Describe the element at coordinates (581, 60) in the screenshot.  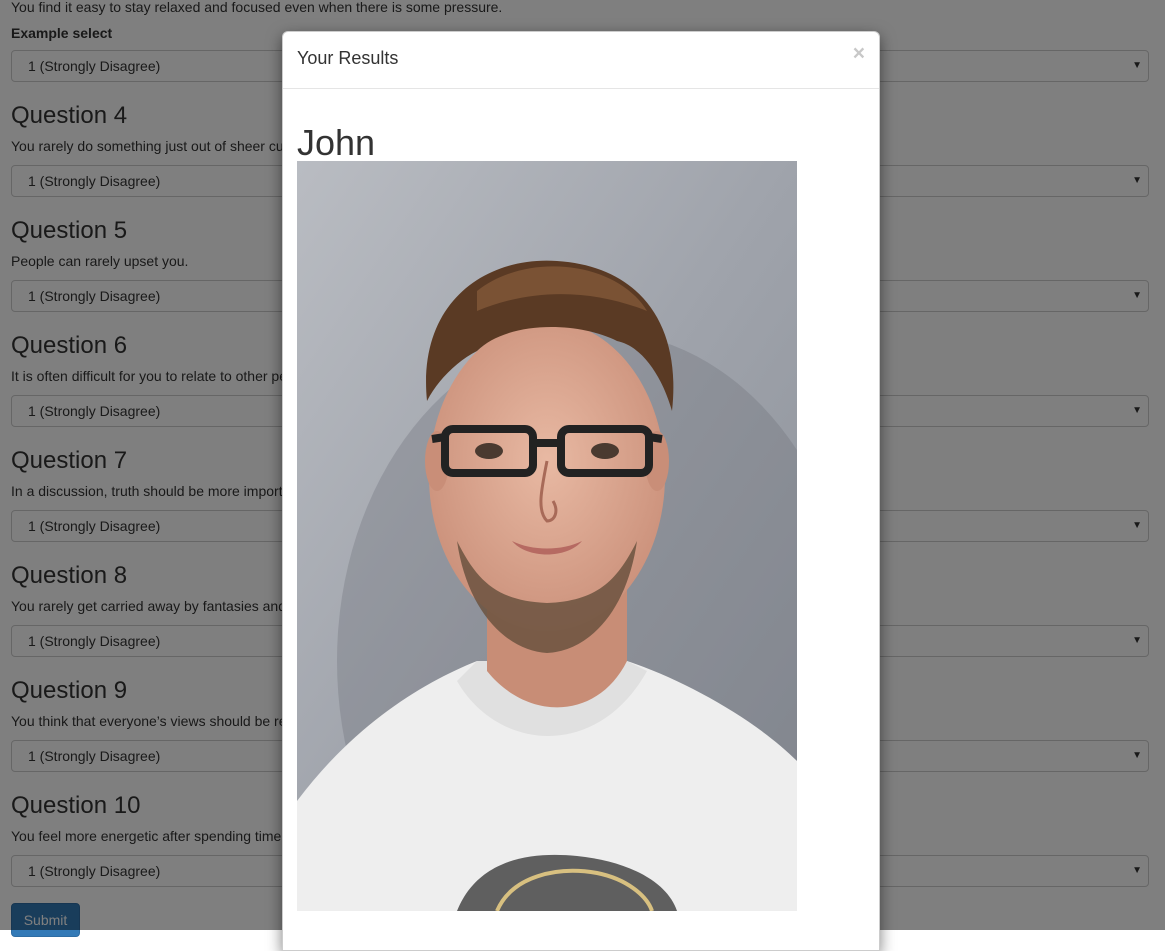
I see `modal-header: Your Results ×` at that location.